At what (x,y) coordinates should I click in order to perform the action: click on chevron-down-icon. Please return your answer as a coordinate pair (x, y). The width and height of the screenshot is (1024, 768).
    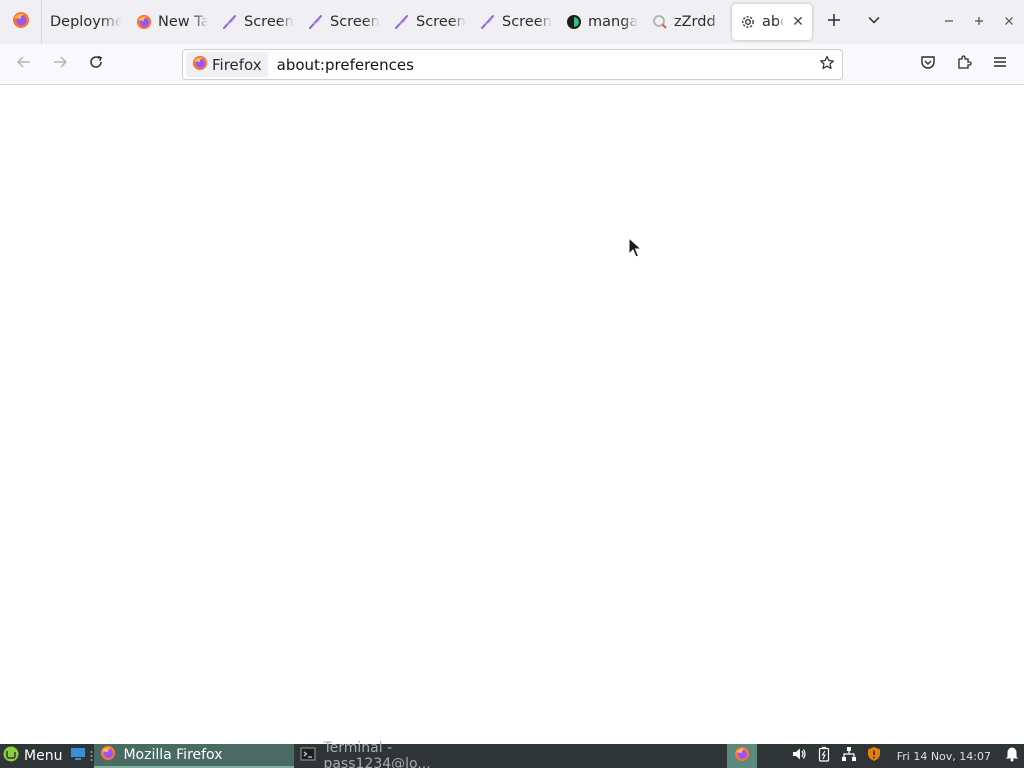
    Looking at the image, I should click on (874, 22).